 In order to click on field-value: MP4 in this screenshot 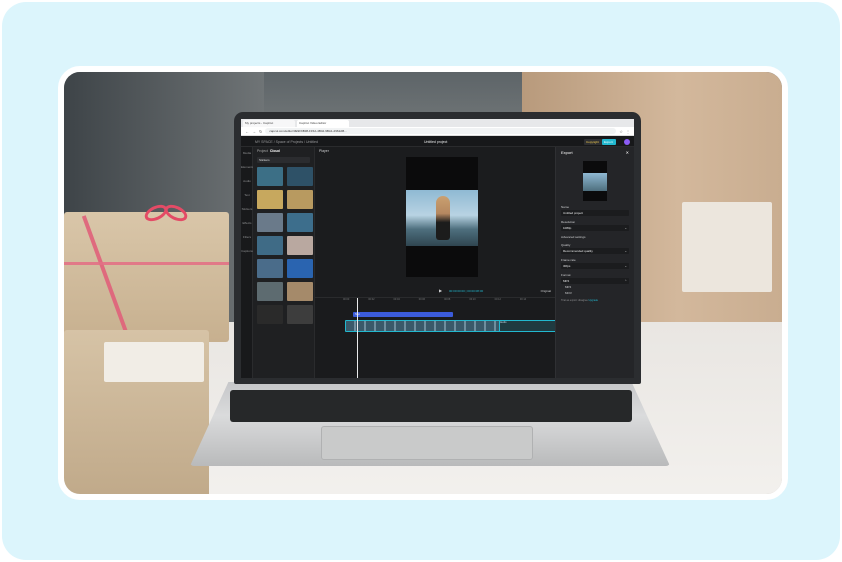, I will do `click(566, 281)`.